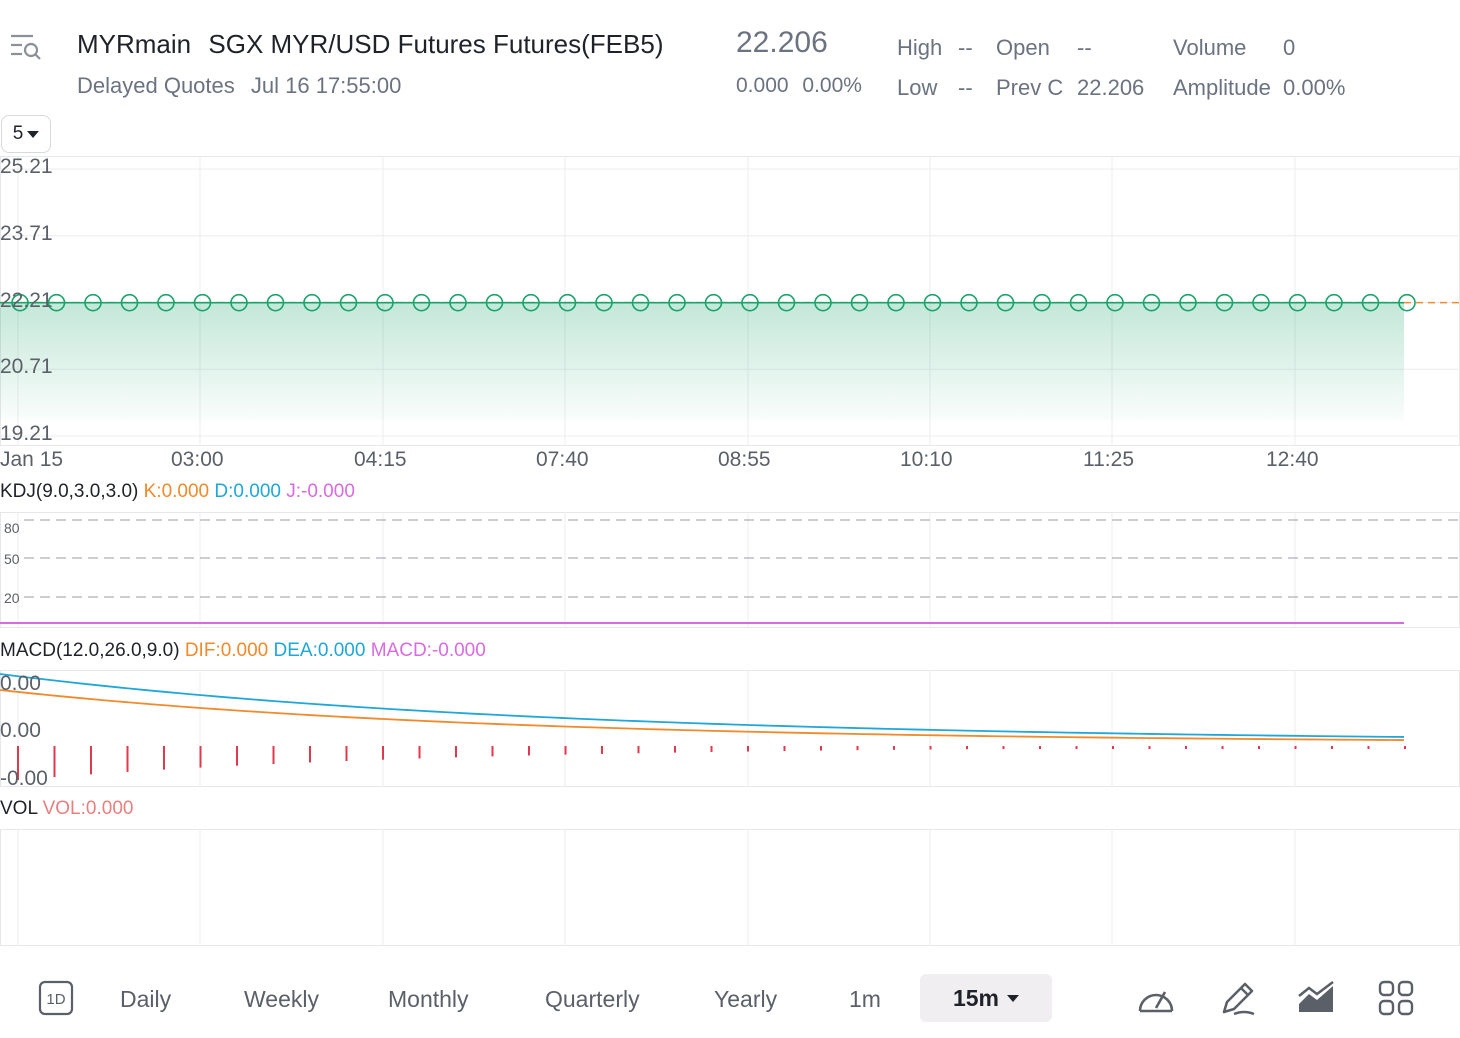 The height and width of the screenshot is (1038, 1460). Describe the element at coordinates (436, 44) in the screenshot. I see `symbol-name: SGX MYR/USD Futures Futures(FEB5)` at that location.